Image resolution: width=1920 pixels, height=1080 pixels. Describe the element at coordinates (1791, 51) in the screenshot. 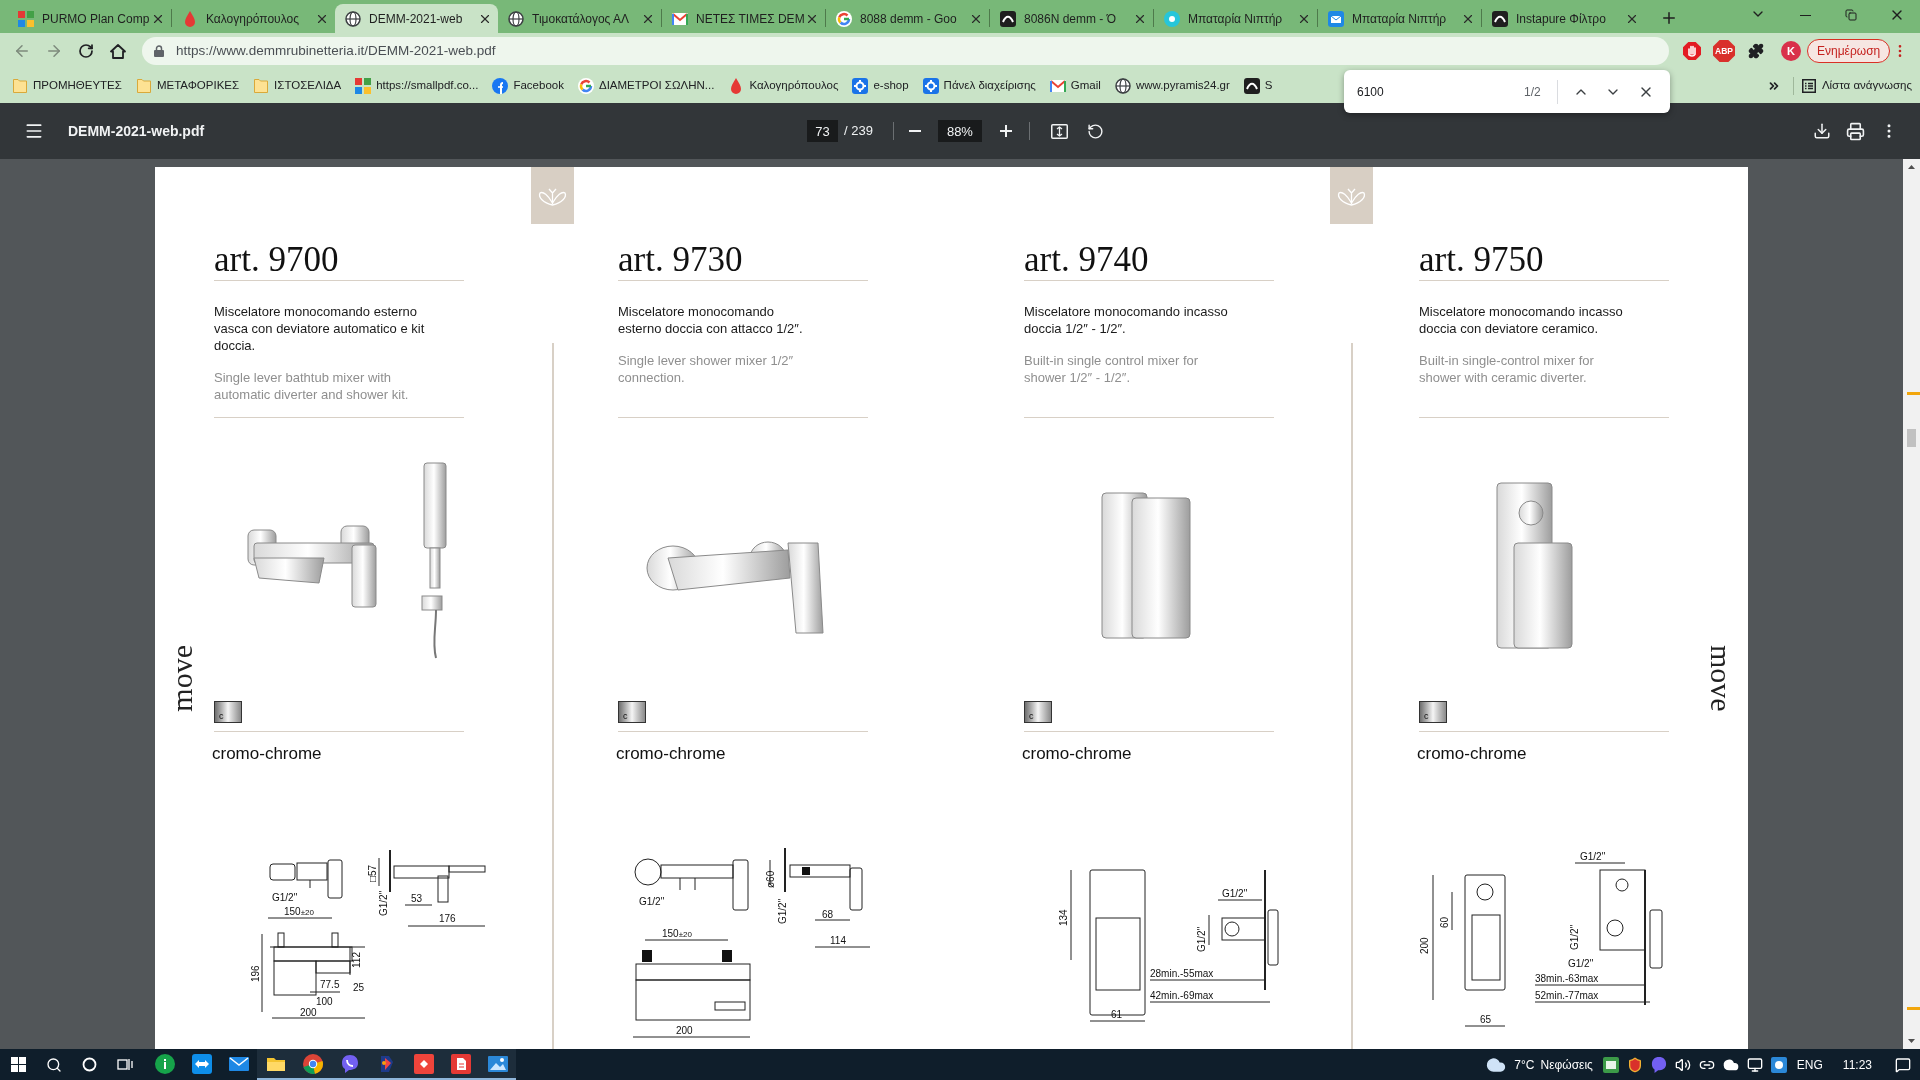

I see `profile-avatar: K` at that location.